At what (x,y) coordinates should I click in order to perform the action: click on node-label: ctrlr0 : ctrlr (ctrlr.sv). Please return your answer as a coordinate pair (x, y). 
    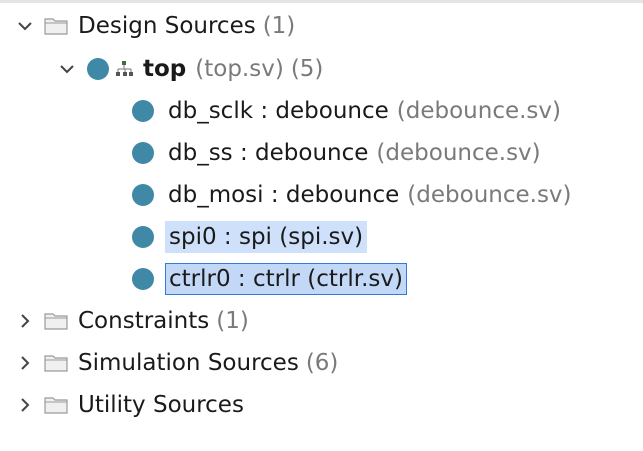
    Looking at the image, I should click on (286, 279).